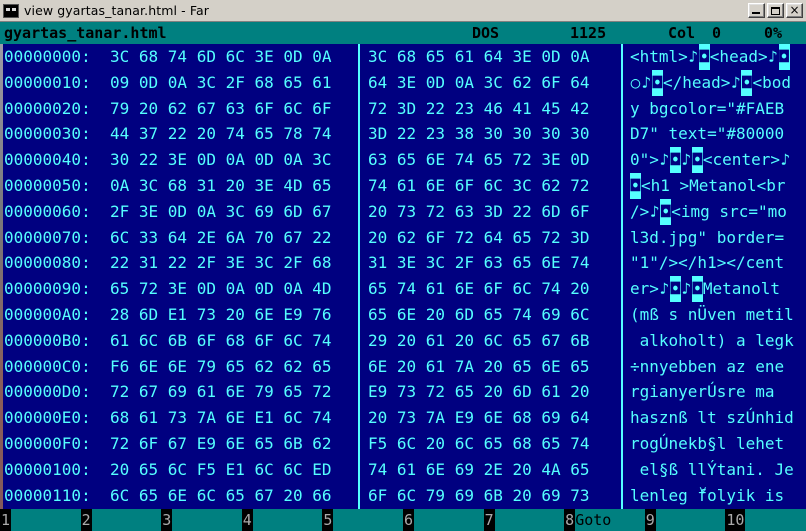 This screenshot has height=531, width=806. I want to click on hex-bytes-left: 30 22 3E 0D 0A 0D 0A 3C, so click(221, 160).